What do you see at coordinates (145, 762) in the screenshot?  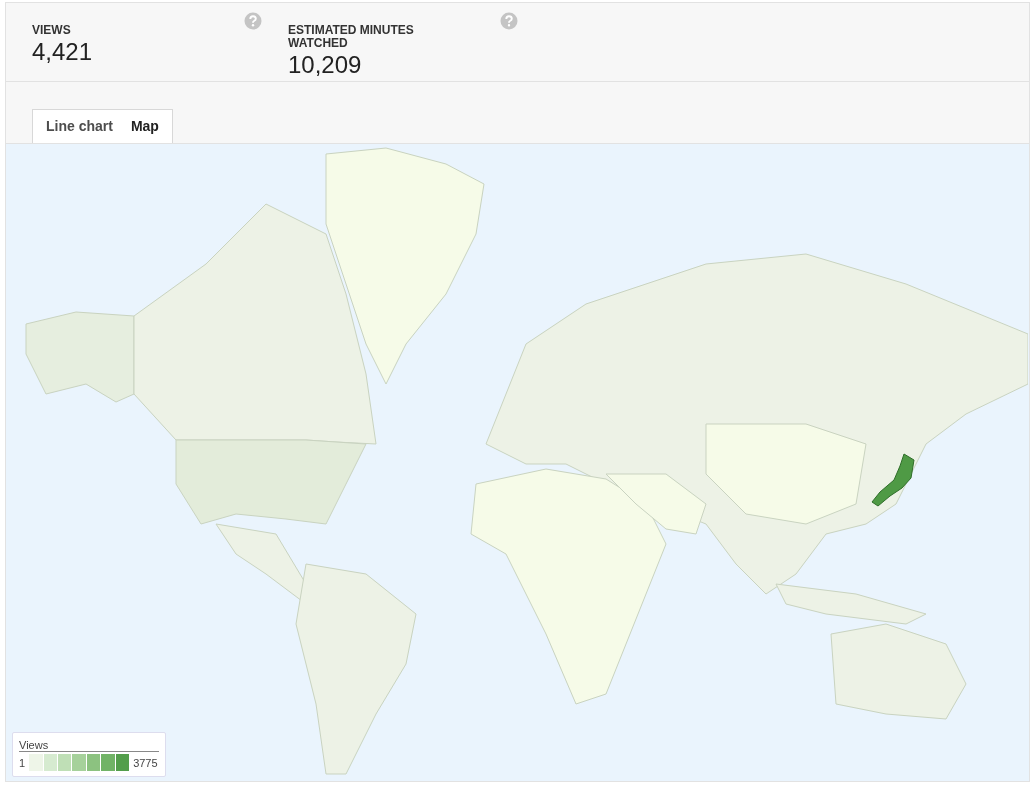 I see `legend-max: 3775` at bounding box center [145, 762].